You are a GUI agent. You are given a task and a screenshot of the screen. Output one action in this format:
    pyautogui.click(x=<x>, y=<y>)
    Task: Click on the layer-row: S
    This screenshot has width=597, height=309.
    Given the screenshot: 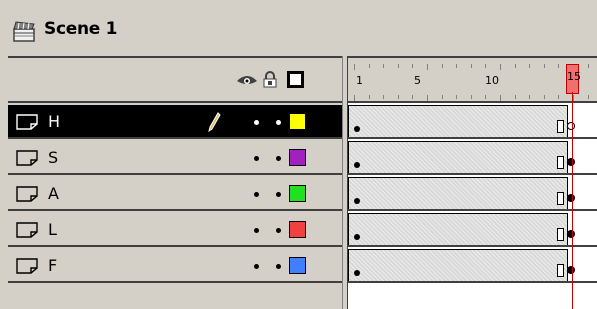 What is the action you would take?
    pyautogui.click(x=175, y=158)
    